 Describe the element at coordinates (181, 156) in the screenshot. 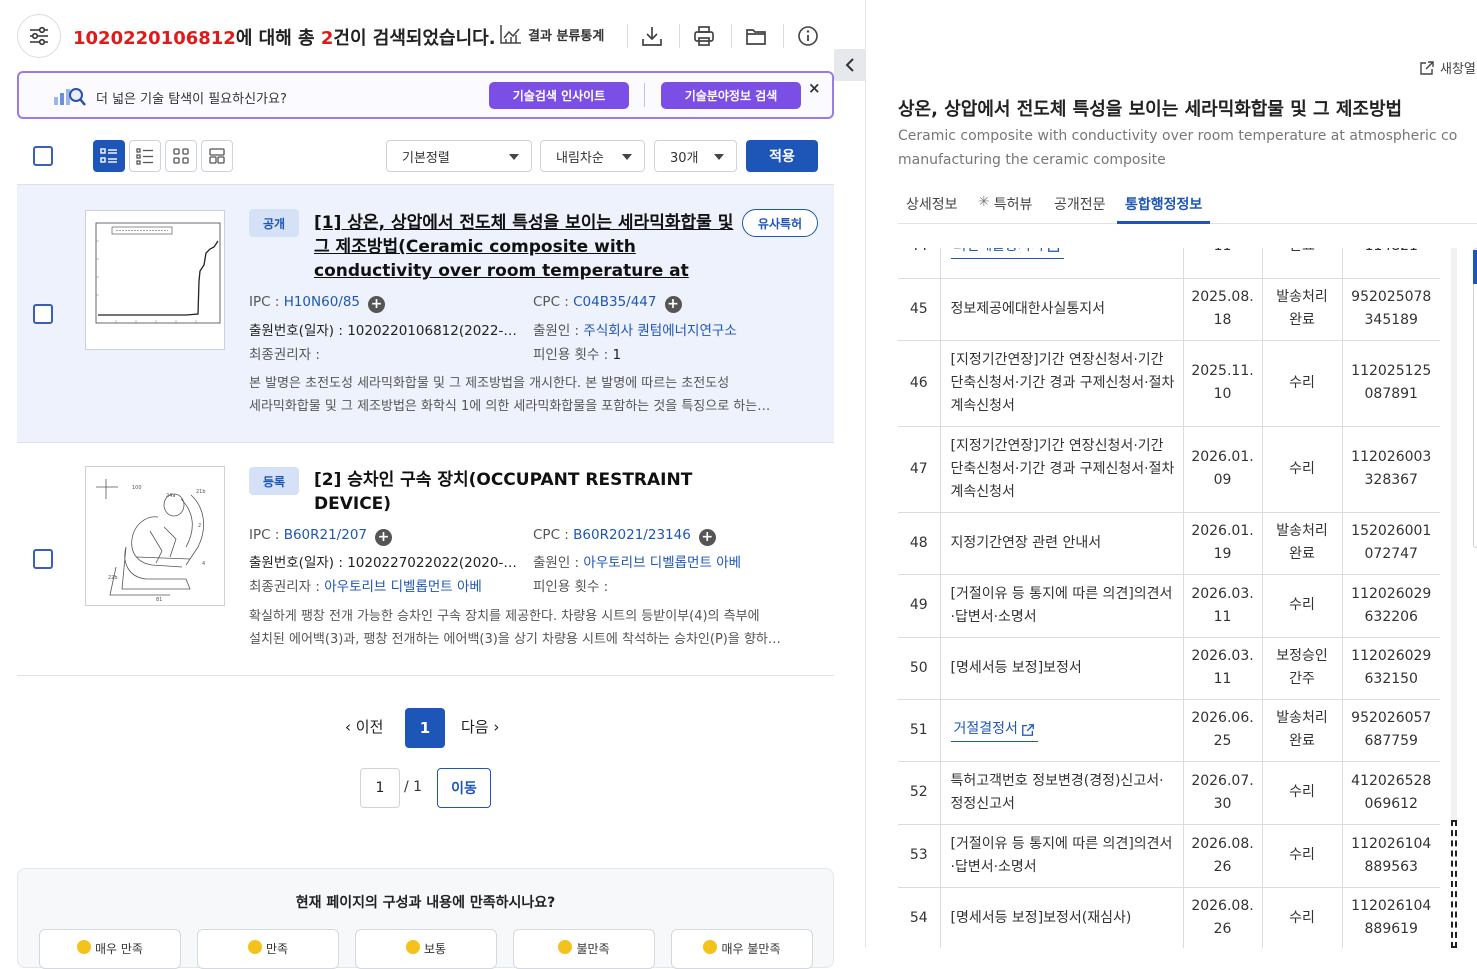

I see `view-grid-button` at that location.